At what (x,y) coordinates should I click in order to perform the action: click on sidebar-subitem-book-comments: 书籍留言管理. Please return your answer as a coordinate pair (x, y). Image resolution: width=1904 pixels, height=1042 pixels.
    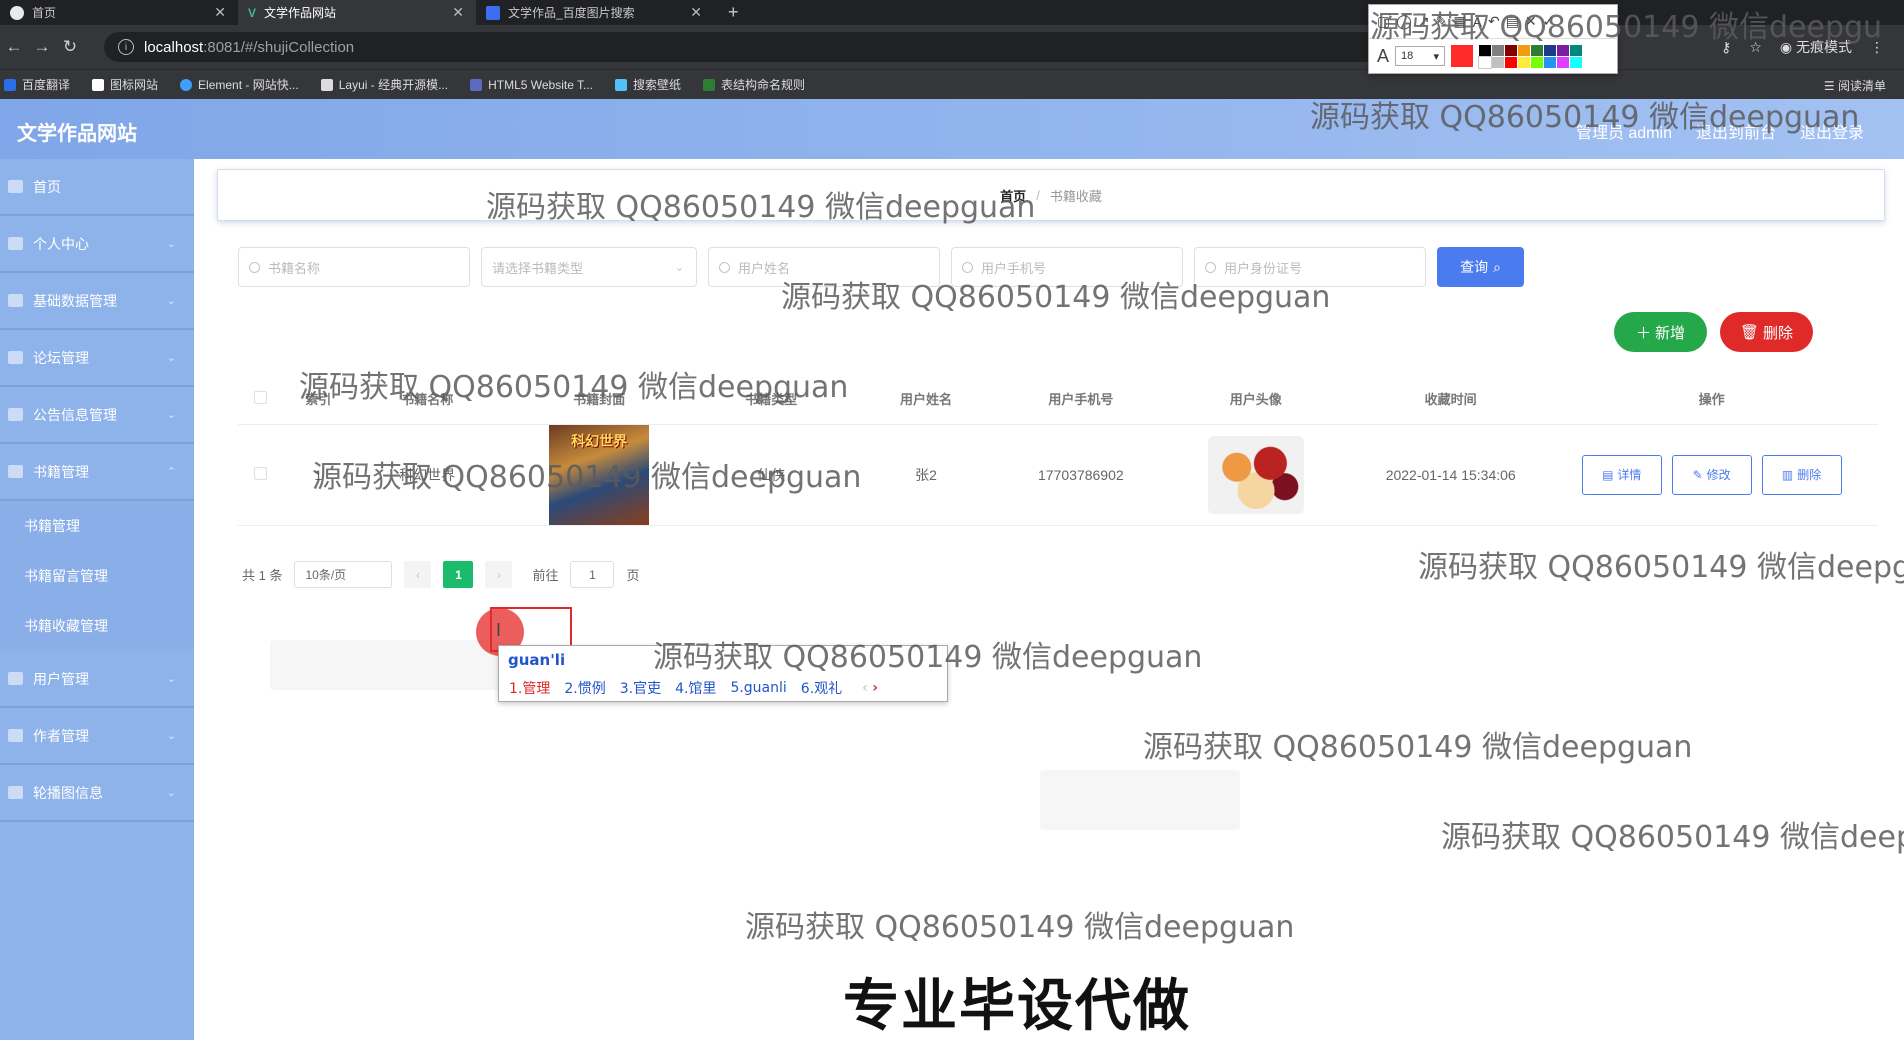
    Looking at the image, I should click on (97, 576).